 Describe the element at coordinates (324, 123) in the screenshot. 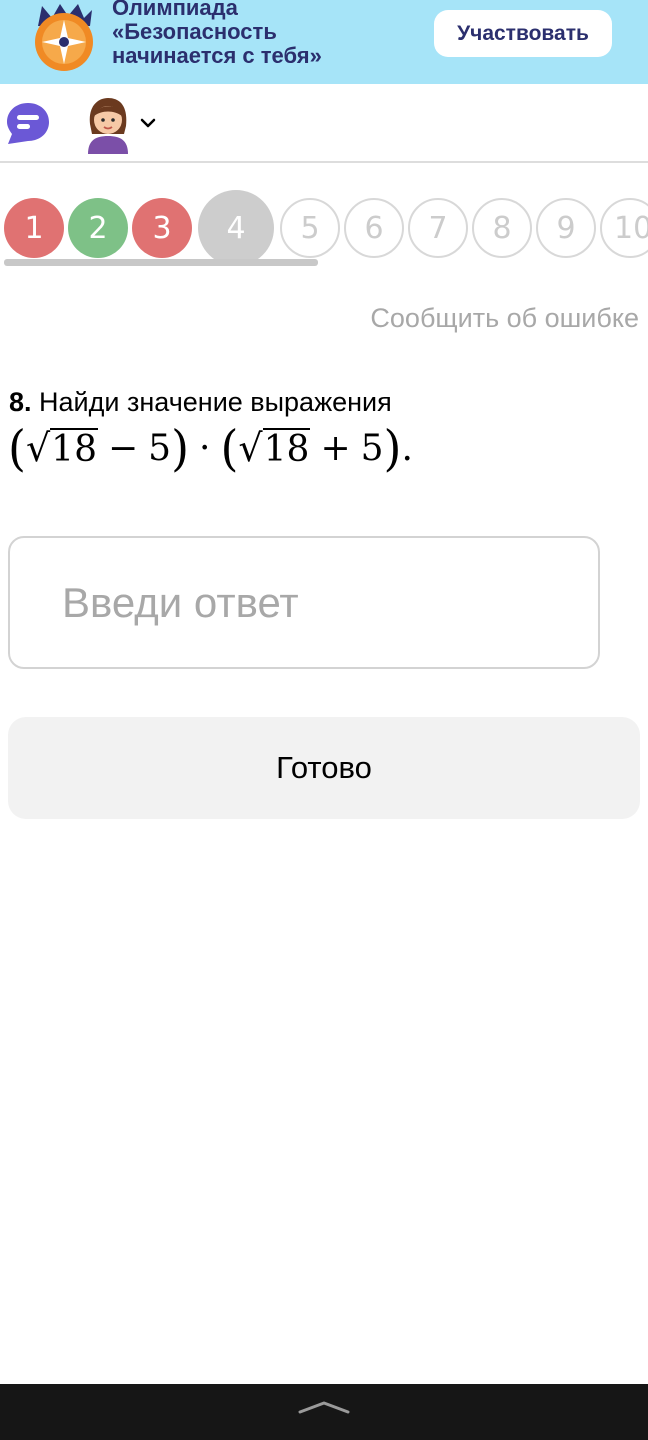

I see `top-bar` at that location.